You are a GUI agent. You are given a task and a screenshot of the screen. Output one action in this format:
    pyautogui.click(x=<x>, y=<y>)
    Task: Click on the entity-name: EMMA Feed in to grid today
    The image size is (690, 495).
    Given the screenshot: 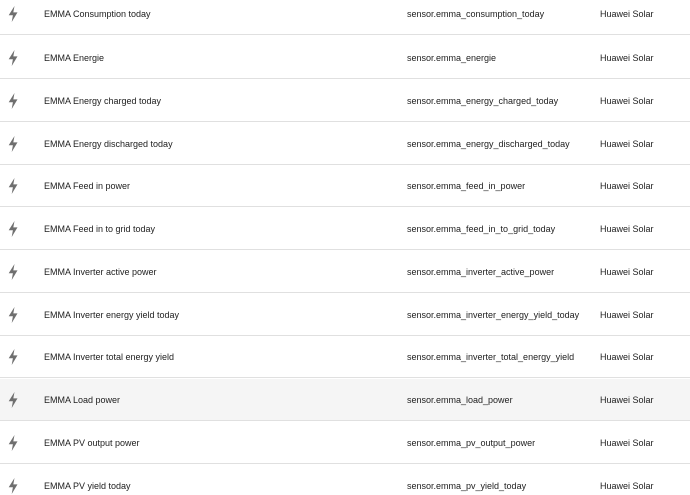 What is the action you would take?
    pyautogui.click(x=100, y=228)
    